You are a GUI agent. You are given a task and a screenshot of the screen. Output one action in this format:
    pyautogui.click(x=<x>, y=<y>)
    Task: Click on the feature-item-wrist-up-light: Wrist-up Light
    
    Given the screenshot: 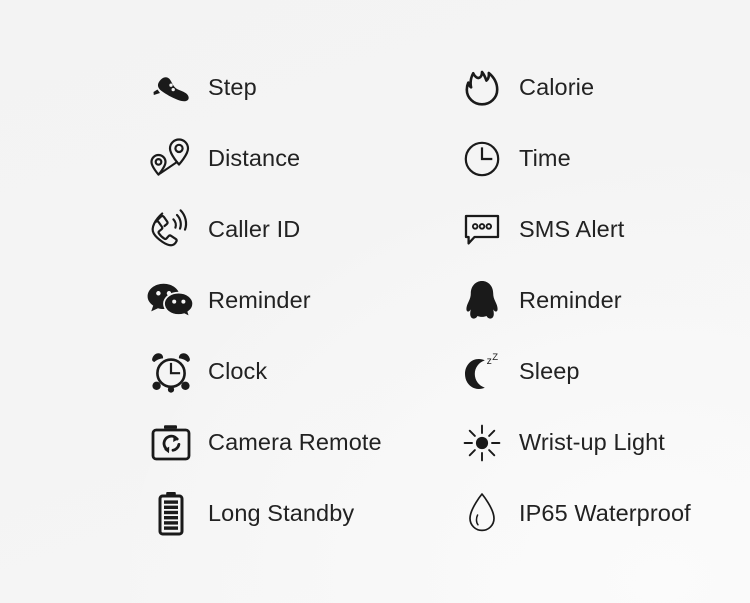 What is the action you would take?
    pyautogui.click(x=597, y=442)
    